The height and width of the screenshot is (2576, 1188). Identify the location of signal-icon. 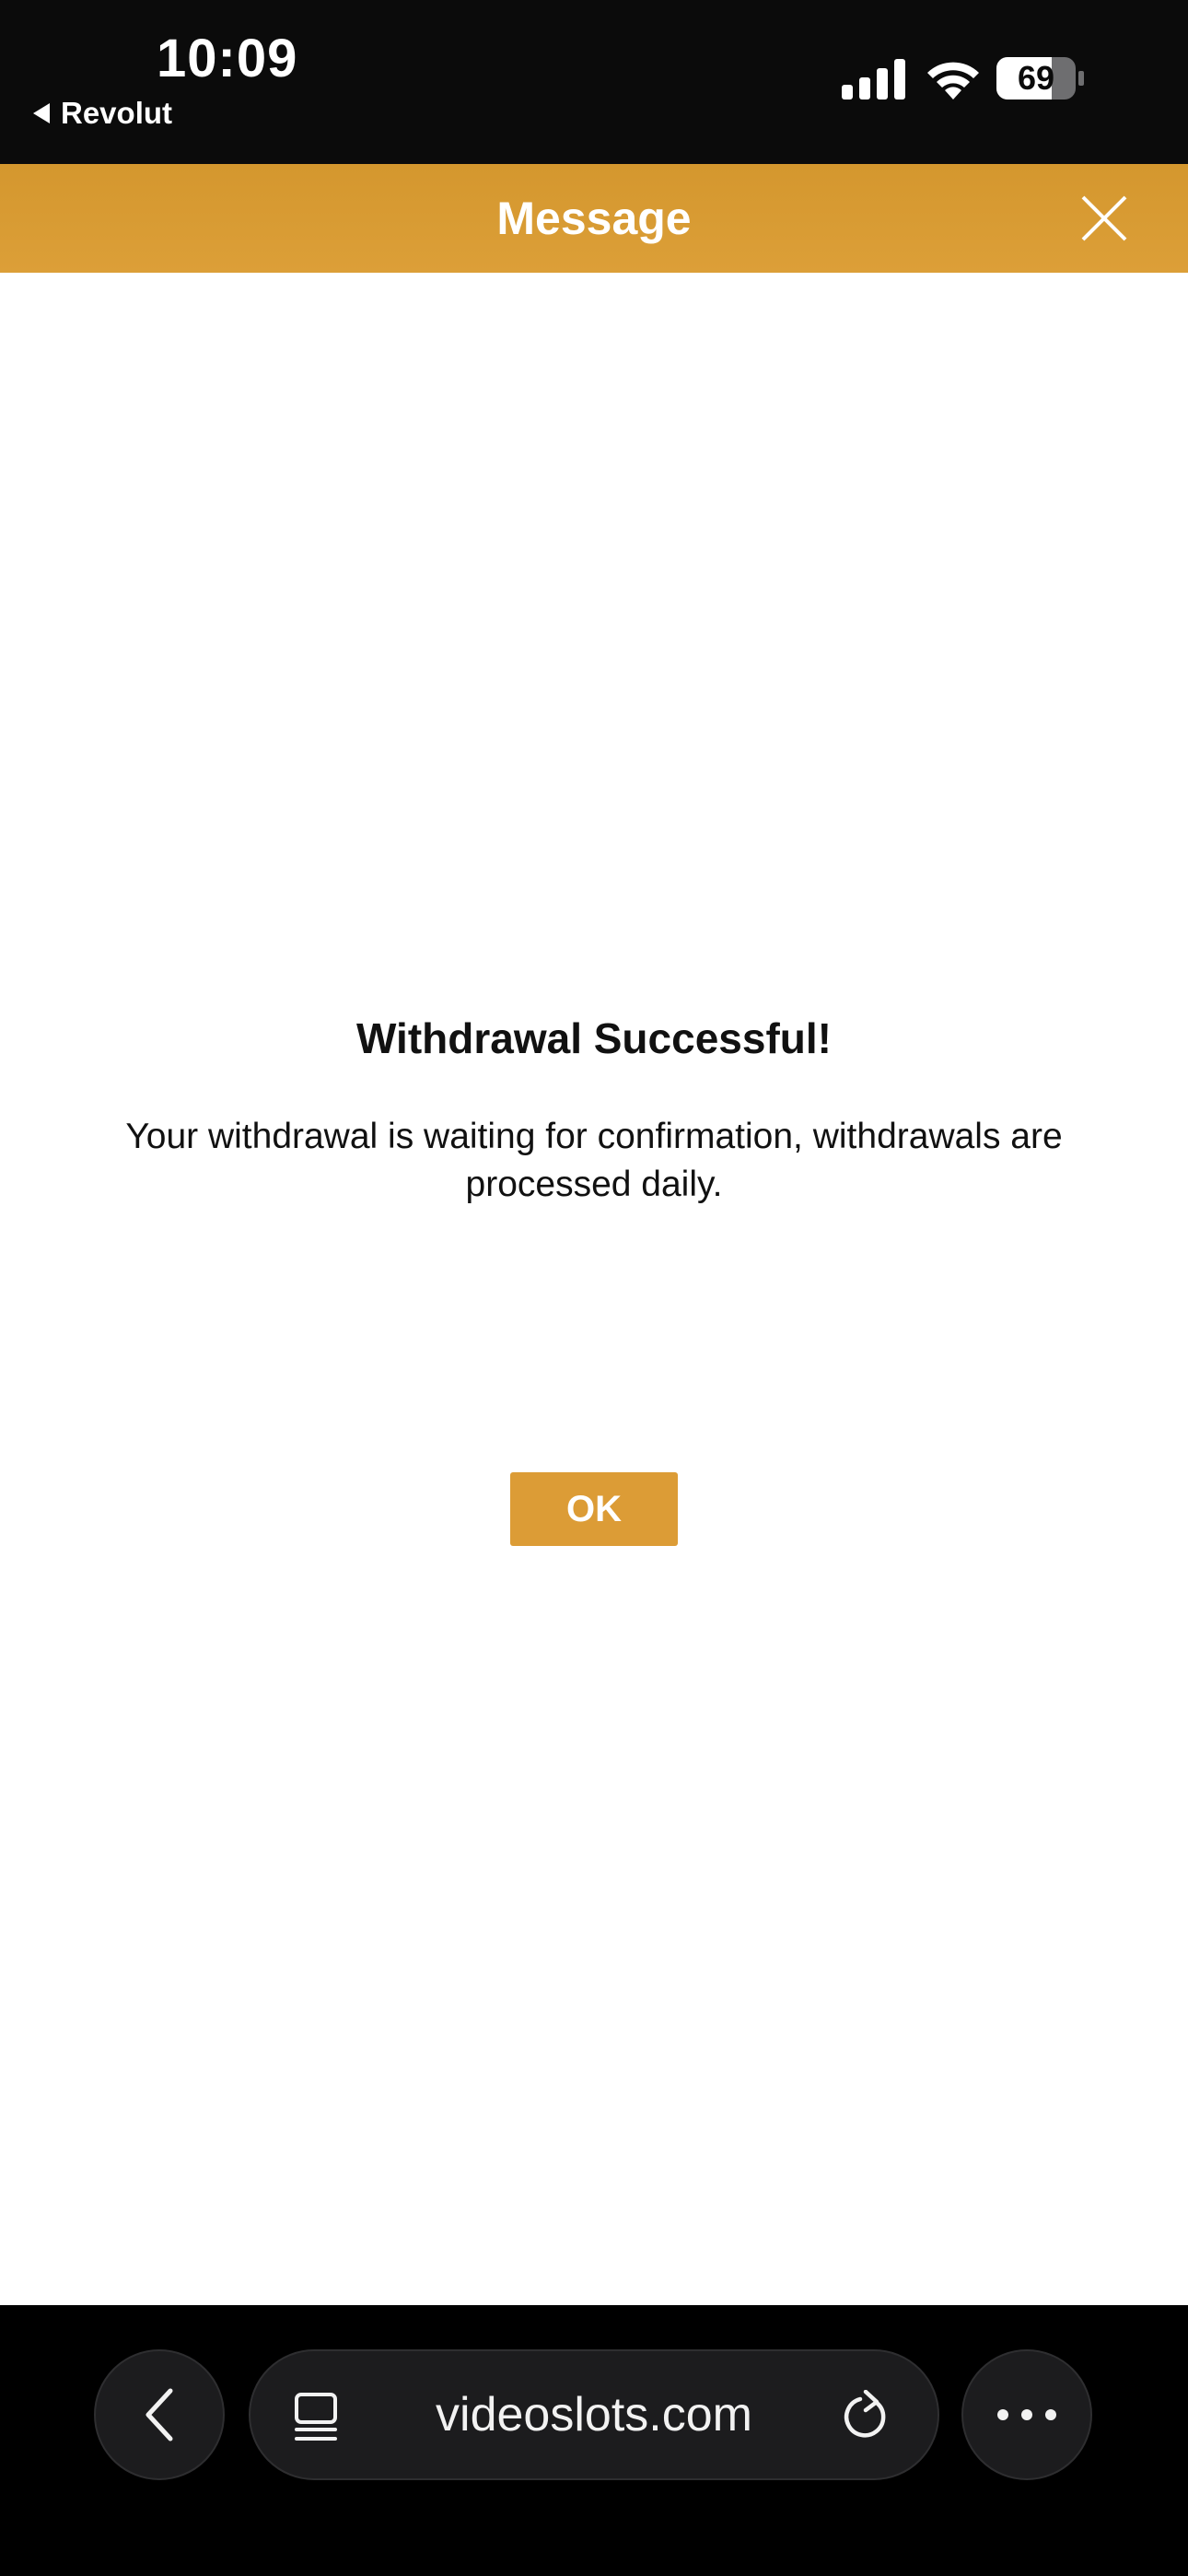
(873, 79).